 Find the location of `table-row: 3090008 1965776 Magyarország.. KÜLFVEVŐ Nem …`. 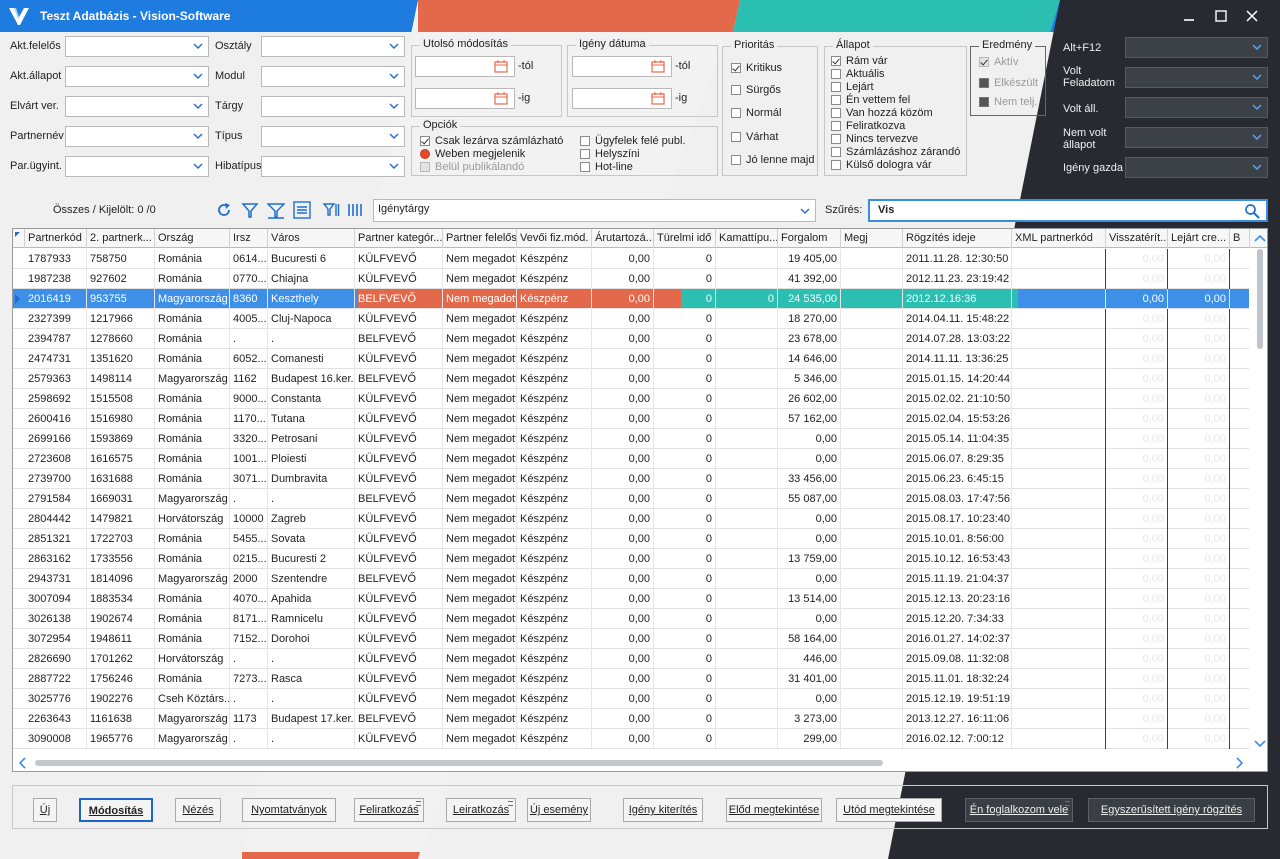

table-row: 3090008 1965776 Magyarország.. KÜLFVEVŐ Nem … is located at coordinates (631, 739).